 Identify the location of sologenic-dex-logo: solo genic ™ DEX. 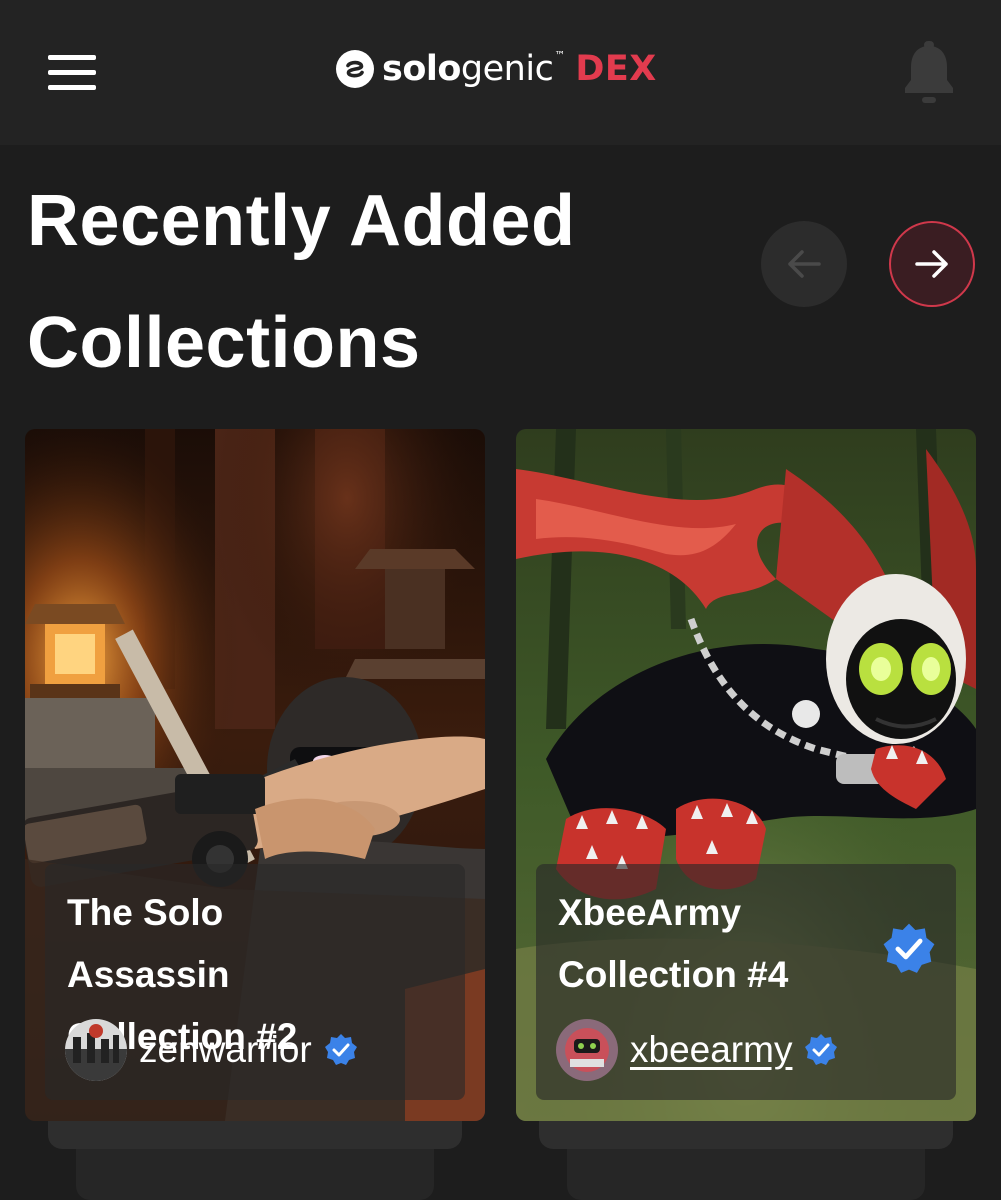
(496, 69).